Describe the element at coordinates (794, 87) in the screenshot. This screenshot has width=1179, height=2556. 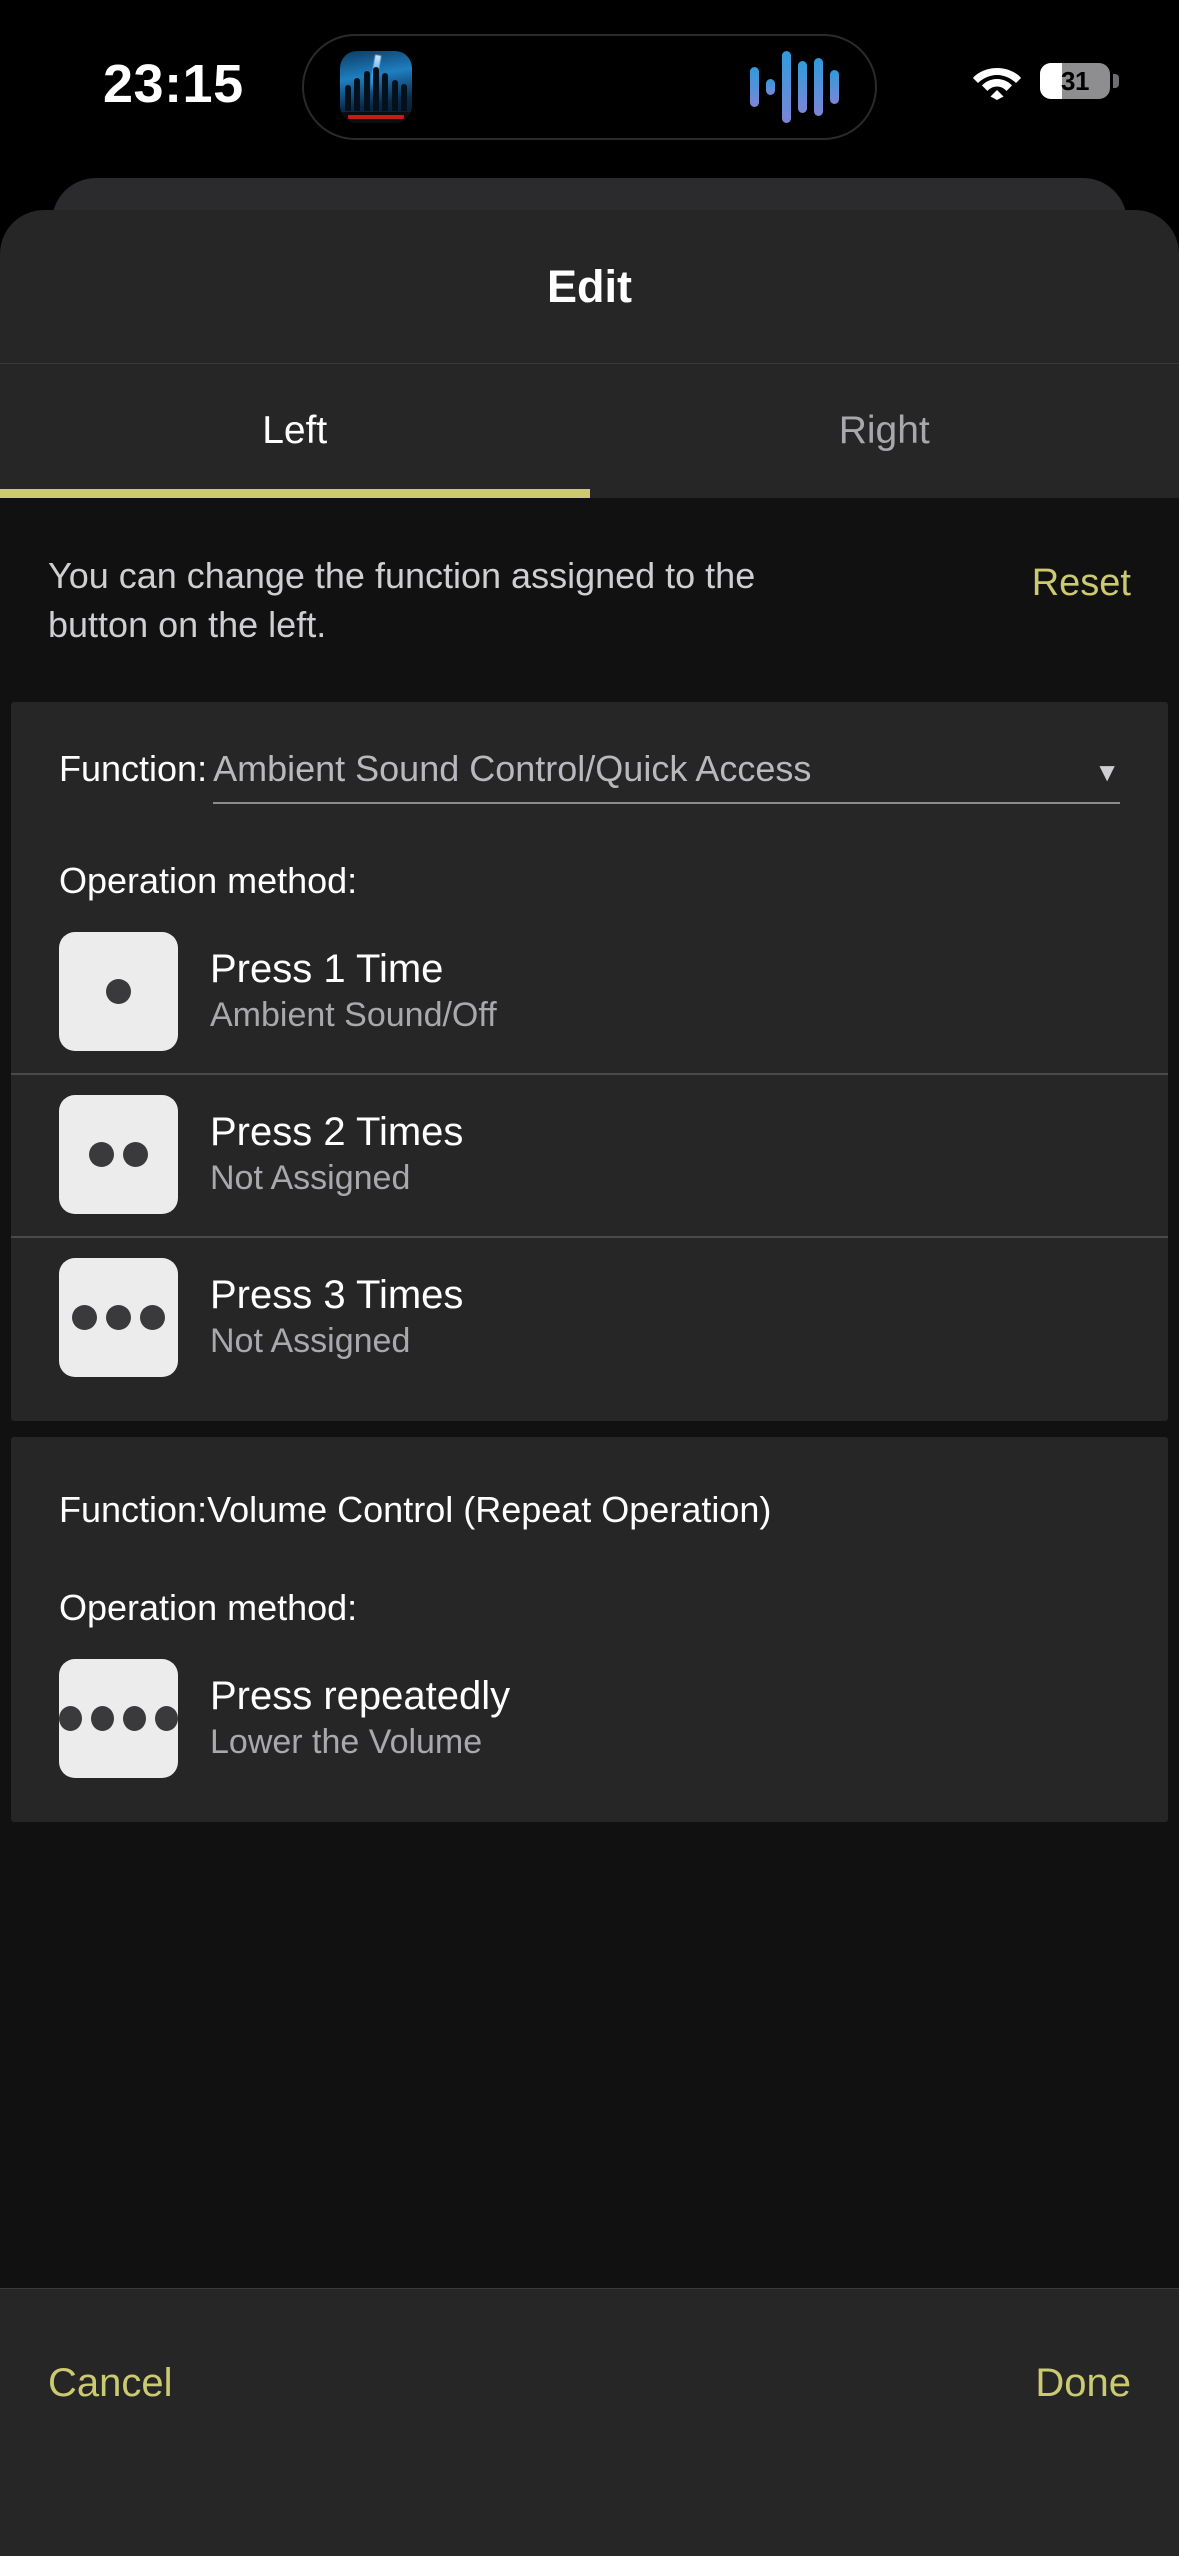
I see `audio-waveform-icon` at that location.